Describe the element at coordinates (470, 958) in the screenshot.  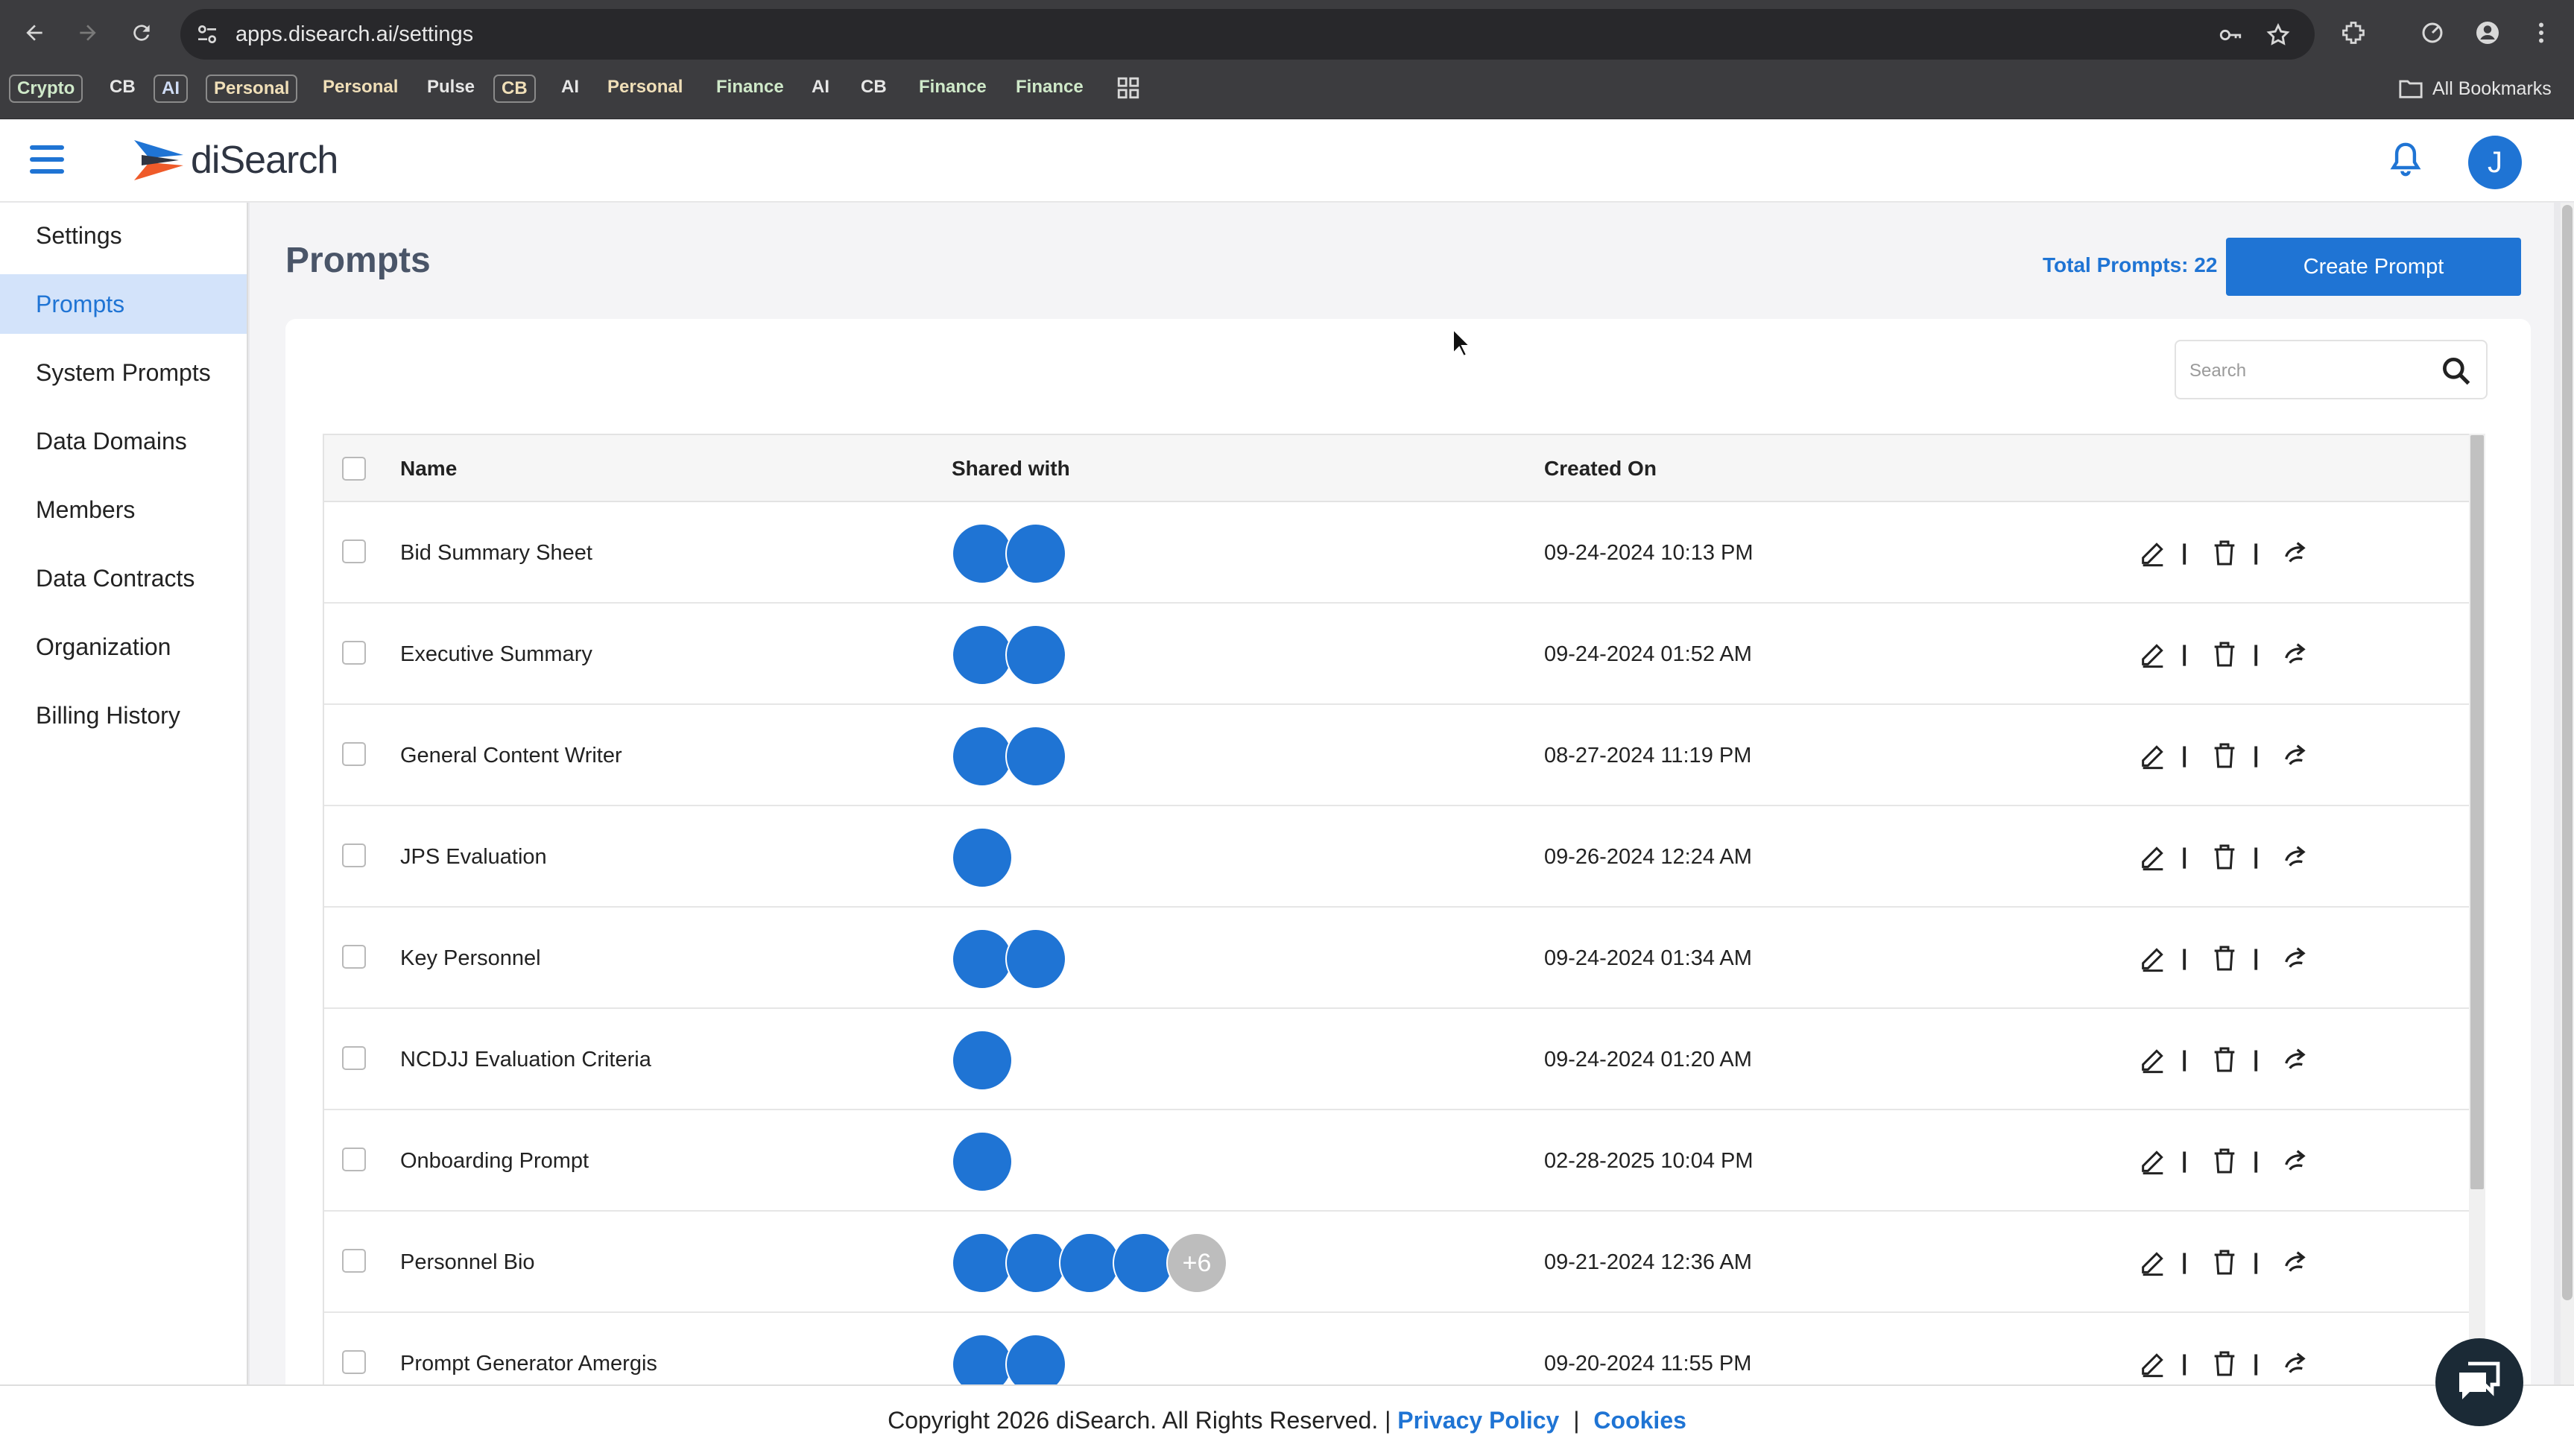
I see `prompt-name: Key Personnel` at that location.